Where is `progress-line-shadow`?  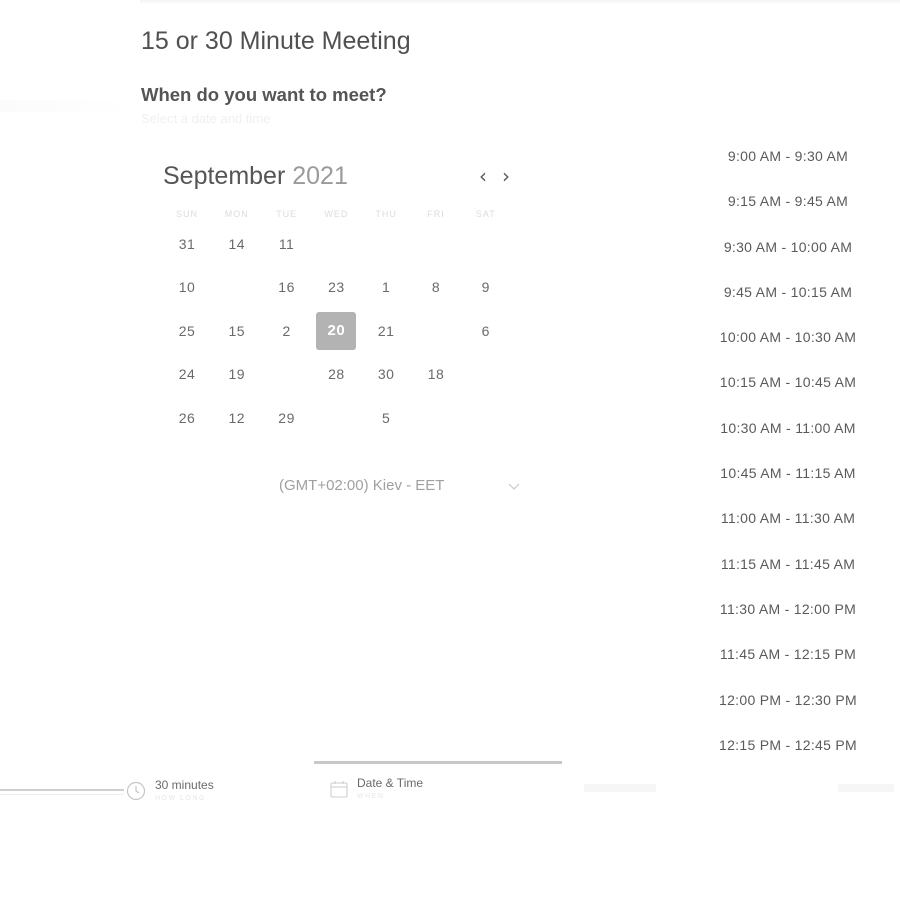 progress-line-shadow is located at coordinates (62, 794).